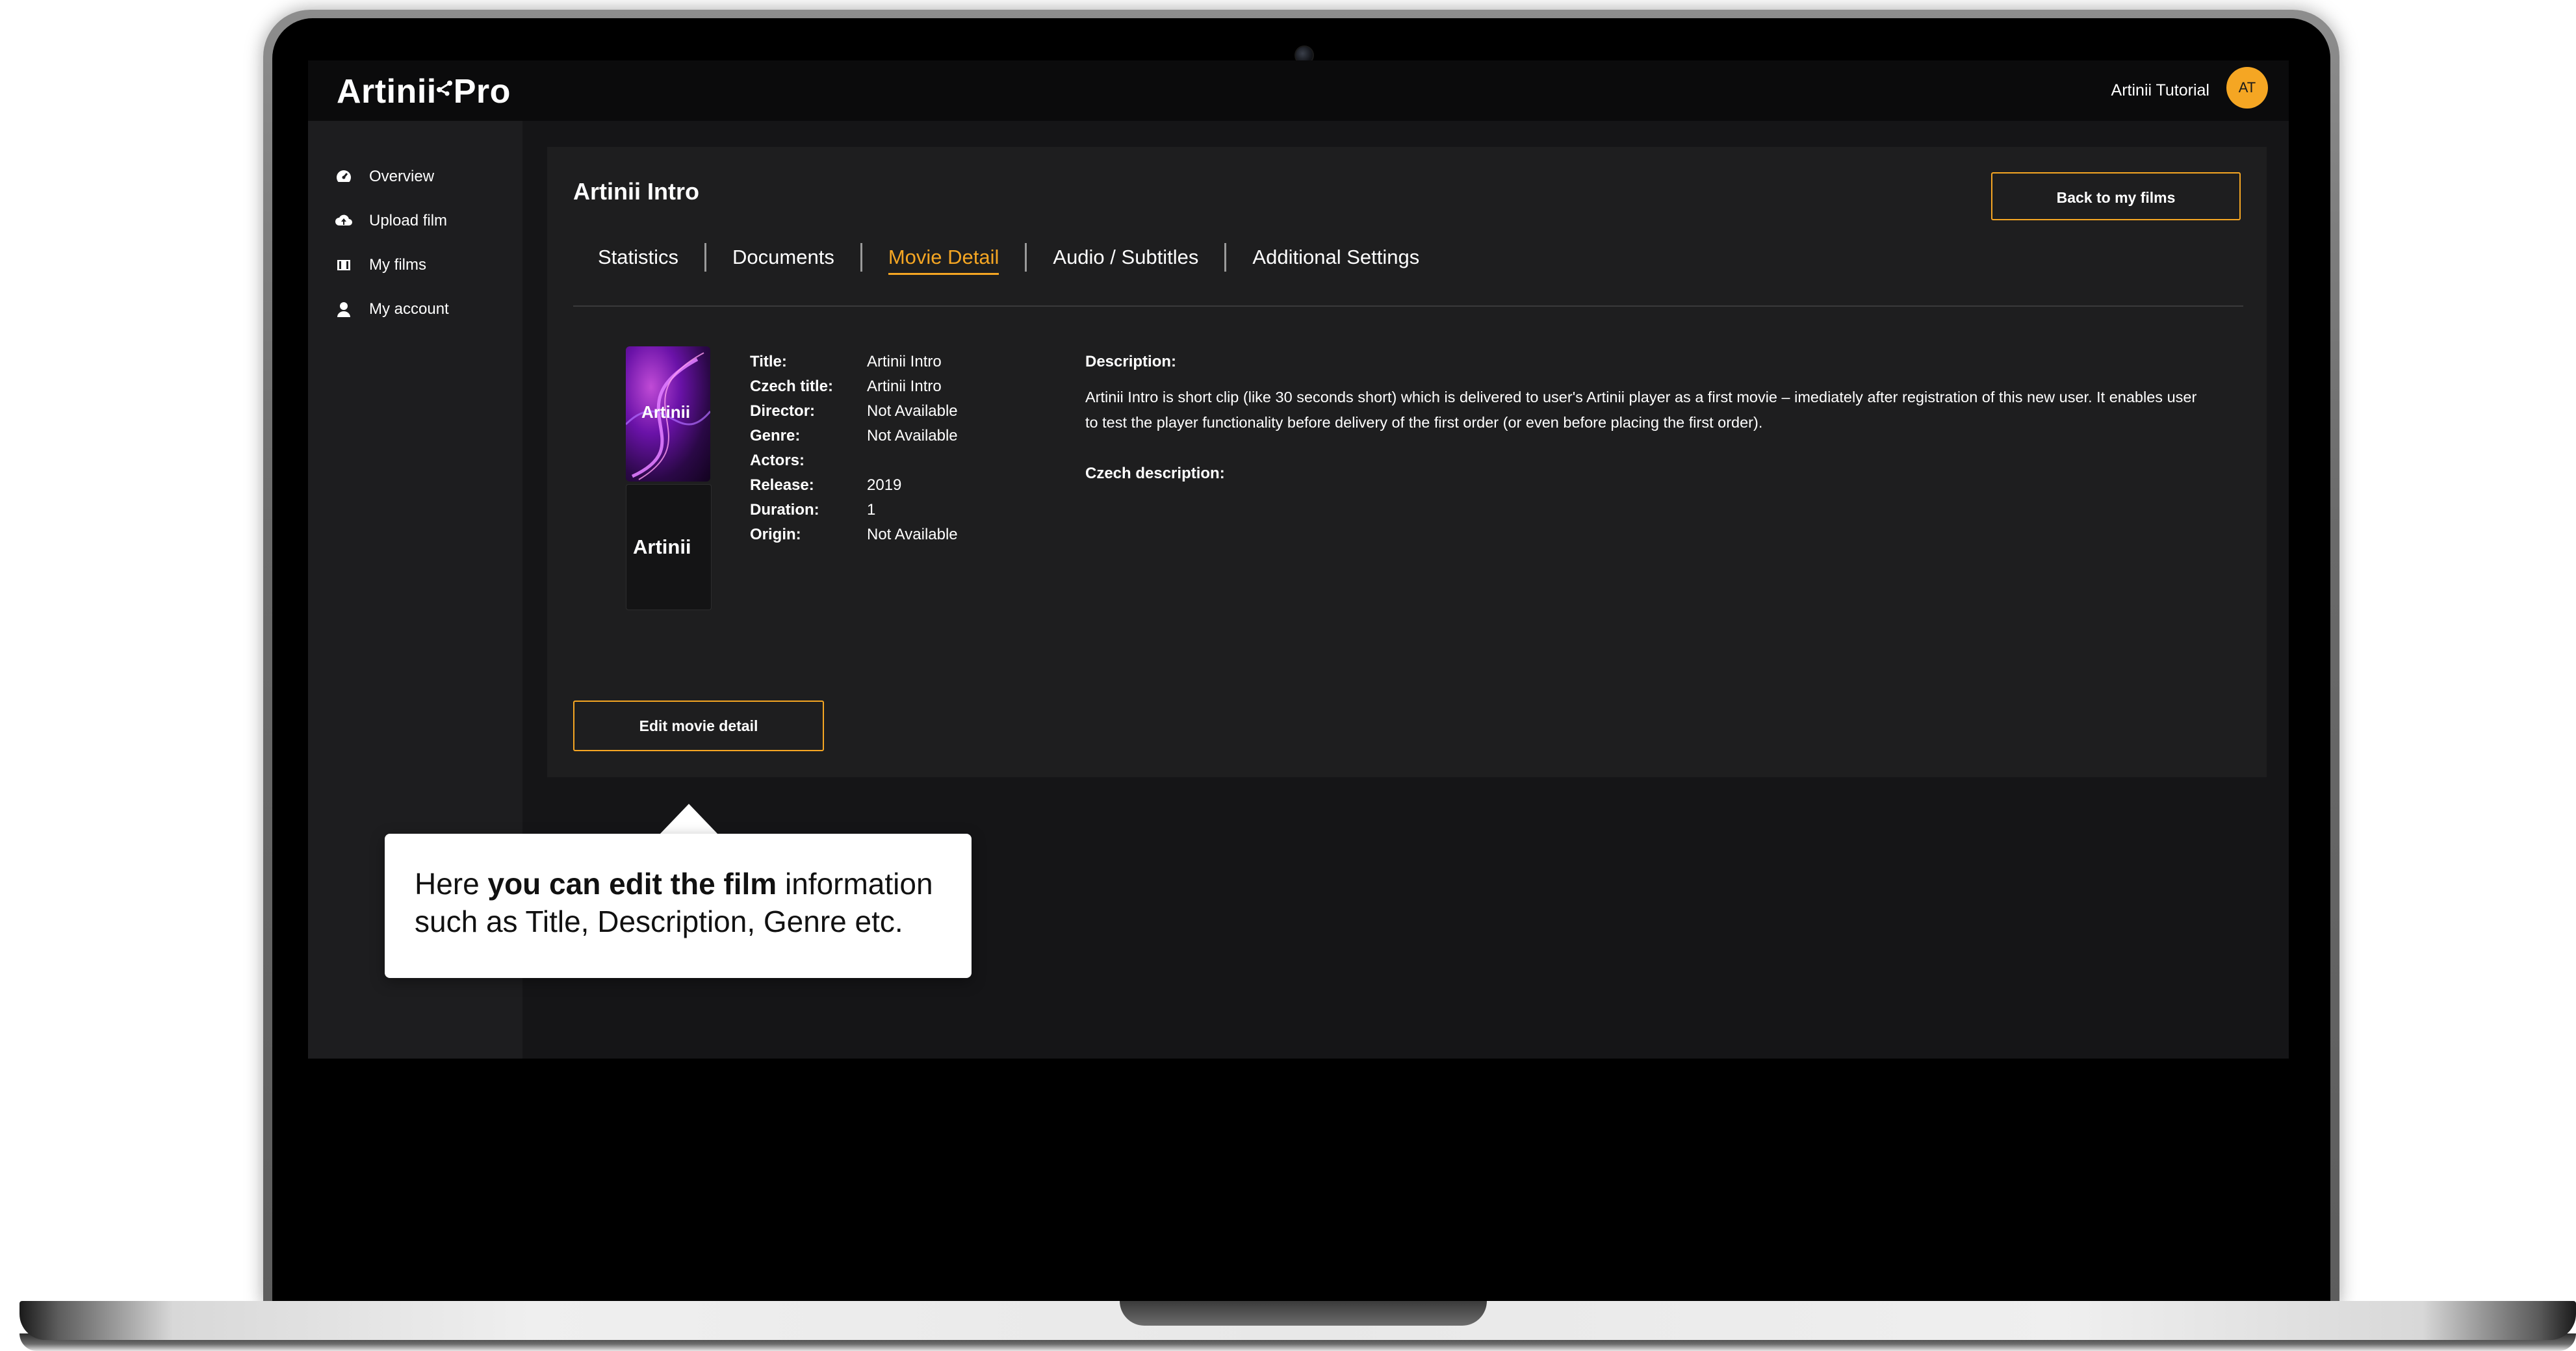  What do you see at coordinates (402, 176) in the screenshot?
I see `sidebar-item-label: Overview` at bounding box center [402, 176].